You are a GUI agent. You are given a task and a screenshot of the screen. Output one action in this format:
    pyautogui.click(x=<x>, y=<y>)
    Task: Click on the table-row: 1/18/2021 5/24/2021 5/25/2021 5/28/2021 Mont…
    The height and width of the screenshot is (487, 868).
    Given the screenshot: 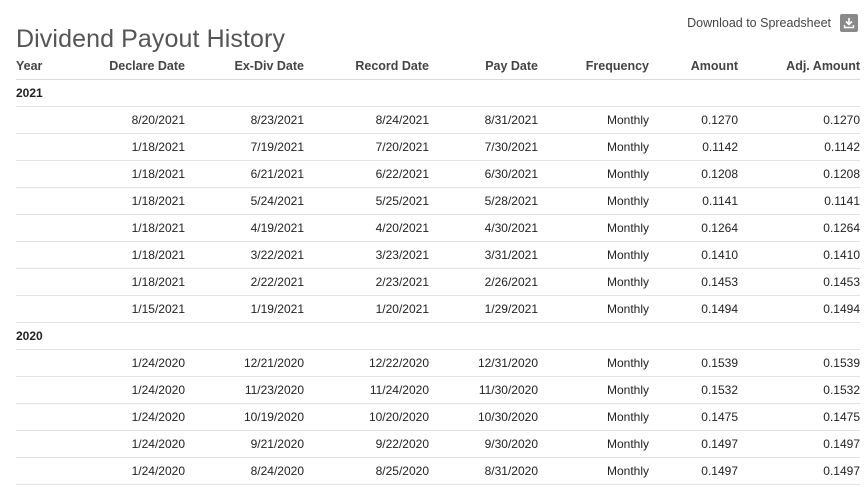 What is the action you would take?
    pyautogui.click(x=438, y=201)
    